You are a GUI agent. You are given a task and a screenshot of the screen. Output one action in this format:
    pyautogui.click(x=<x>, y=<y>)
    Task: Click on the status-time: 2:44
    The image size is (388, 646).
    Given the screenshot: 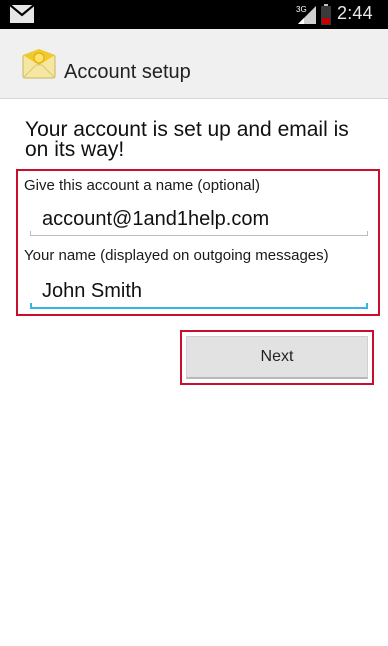 What is the action you would take?
    pyautogui.click(x=355, y=13)
    